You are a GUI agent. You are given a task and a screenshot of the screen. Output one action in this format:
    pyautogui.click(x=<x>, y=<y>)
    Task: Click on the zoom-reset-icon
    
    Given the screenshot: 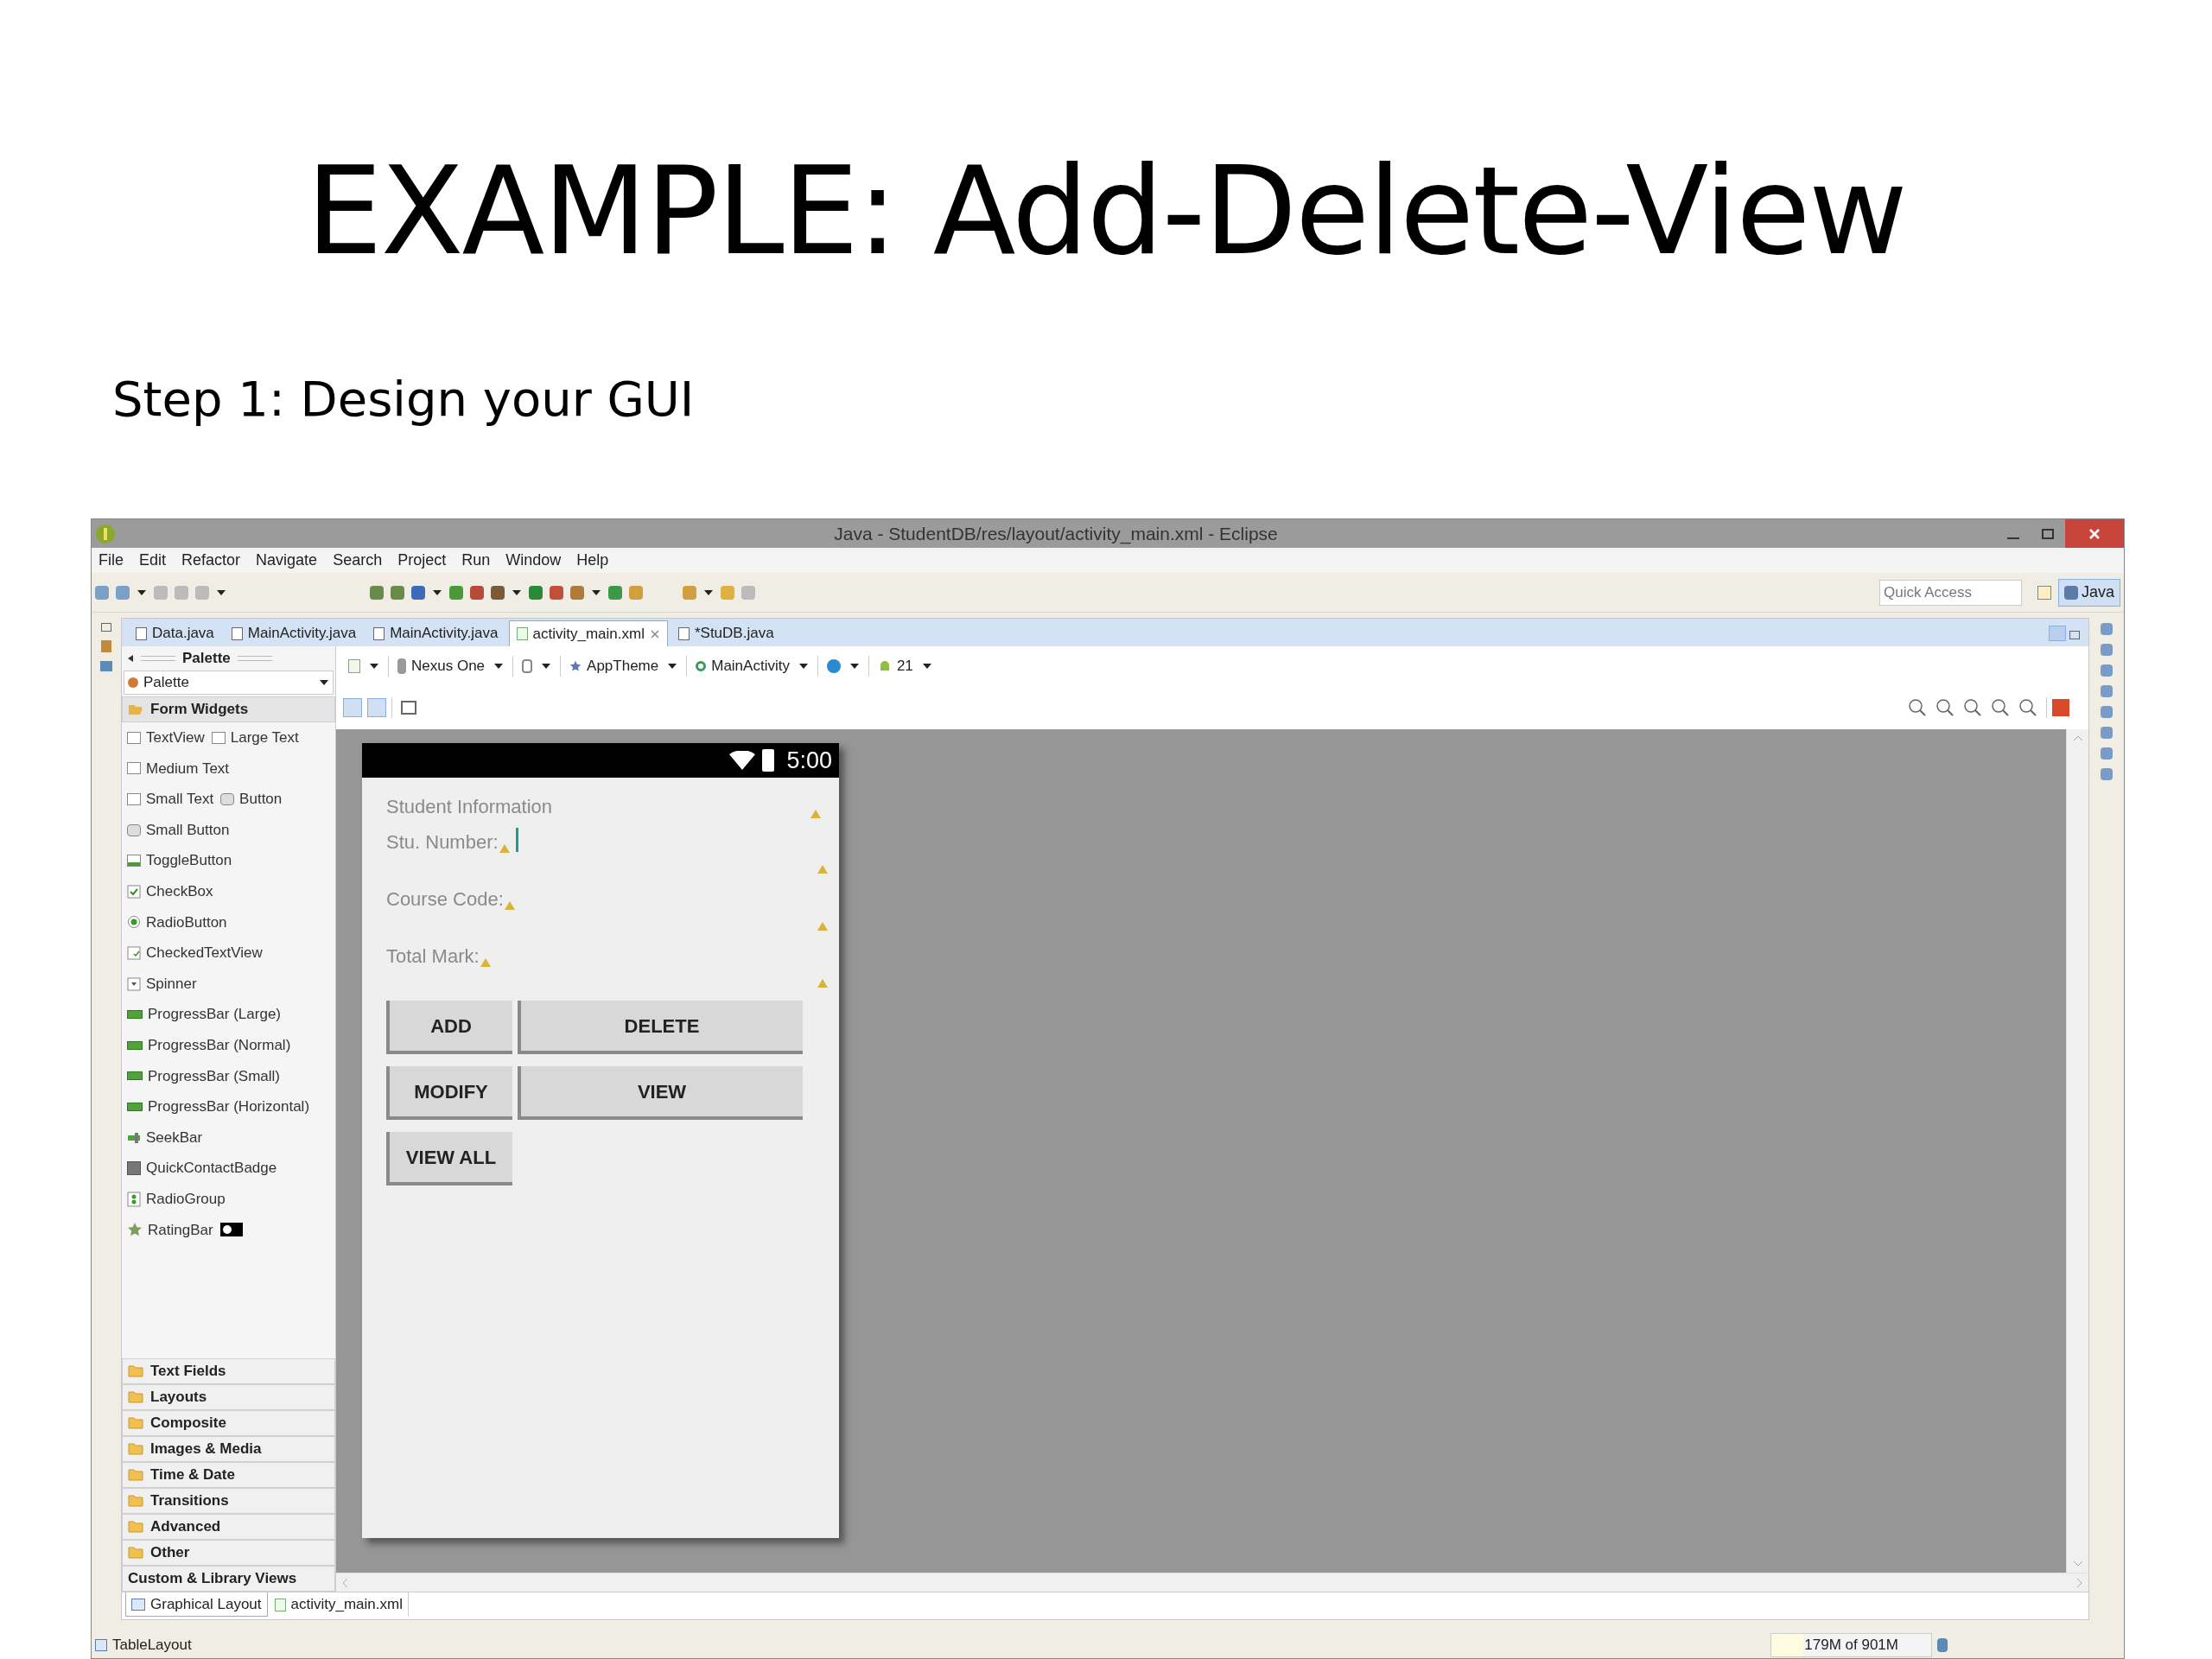 What is the action you would take?
    pyautogui.click(x=1917, y=707)
    